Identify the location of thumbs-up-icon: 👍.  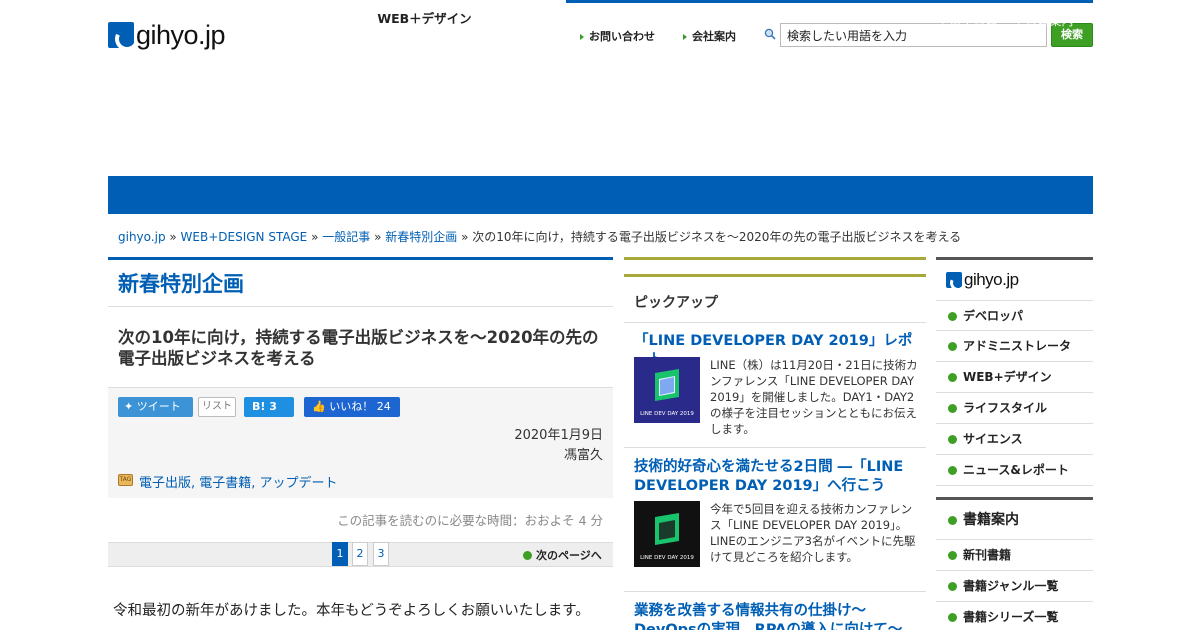
(319, 406).